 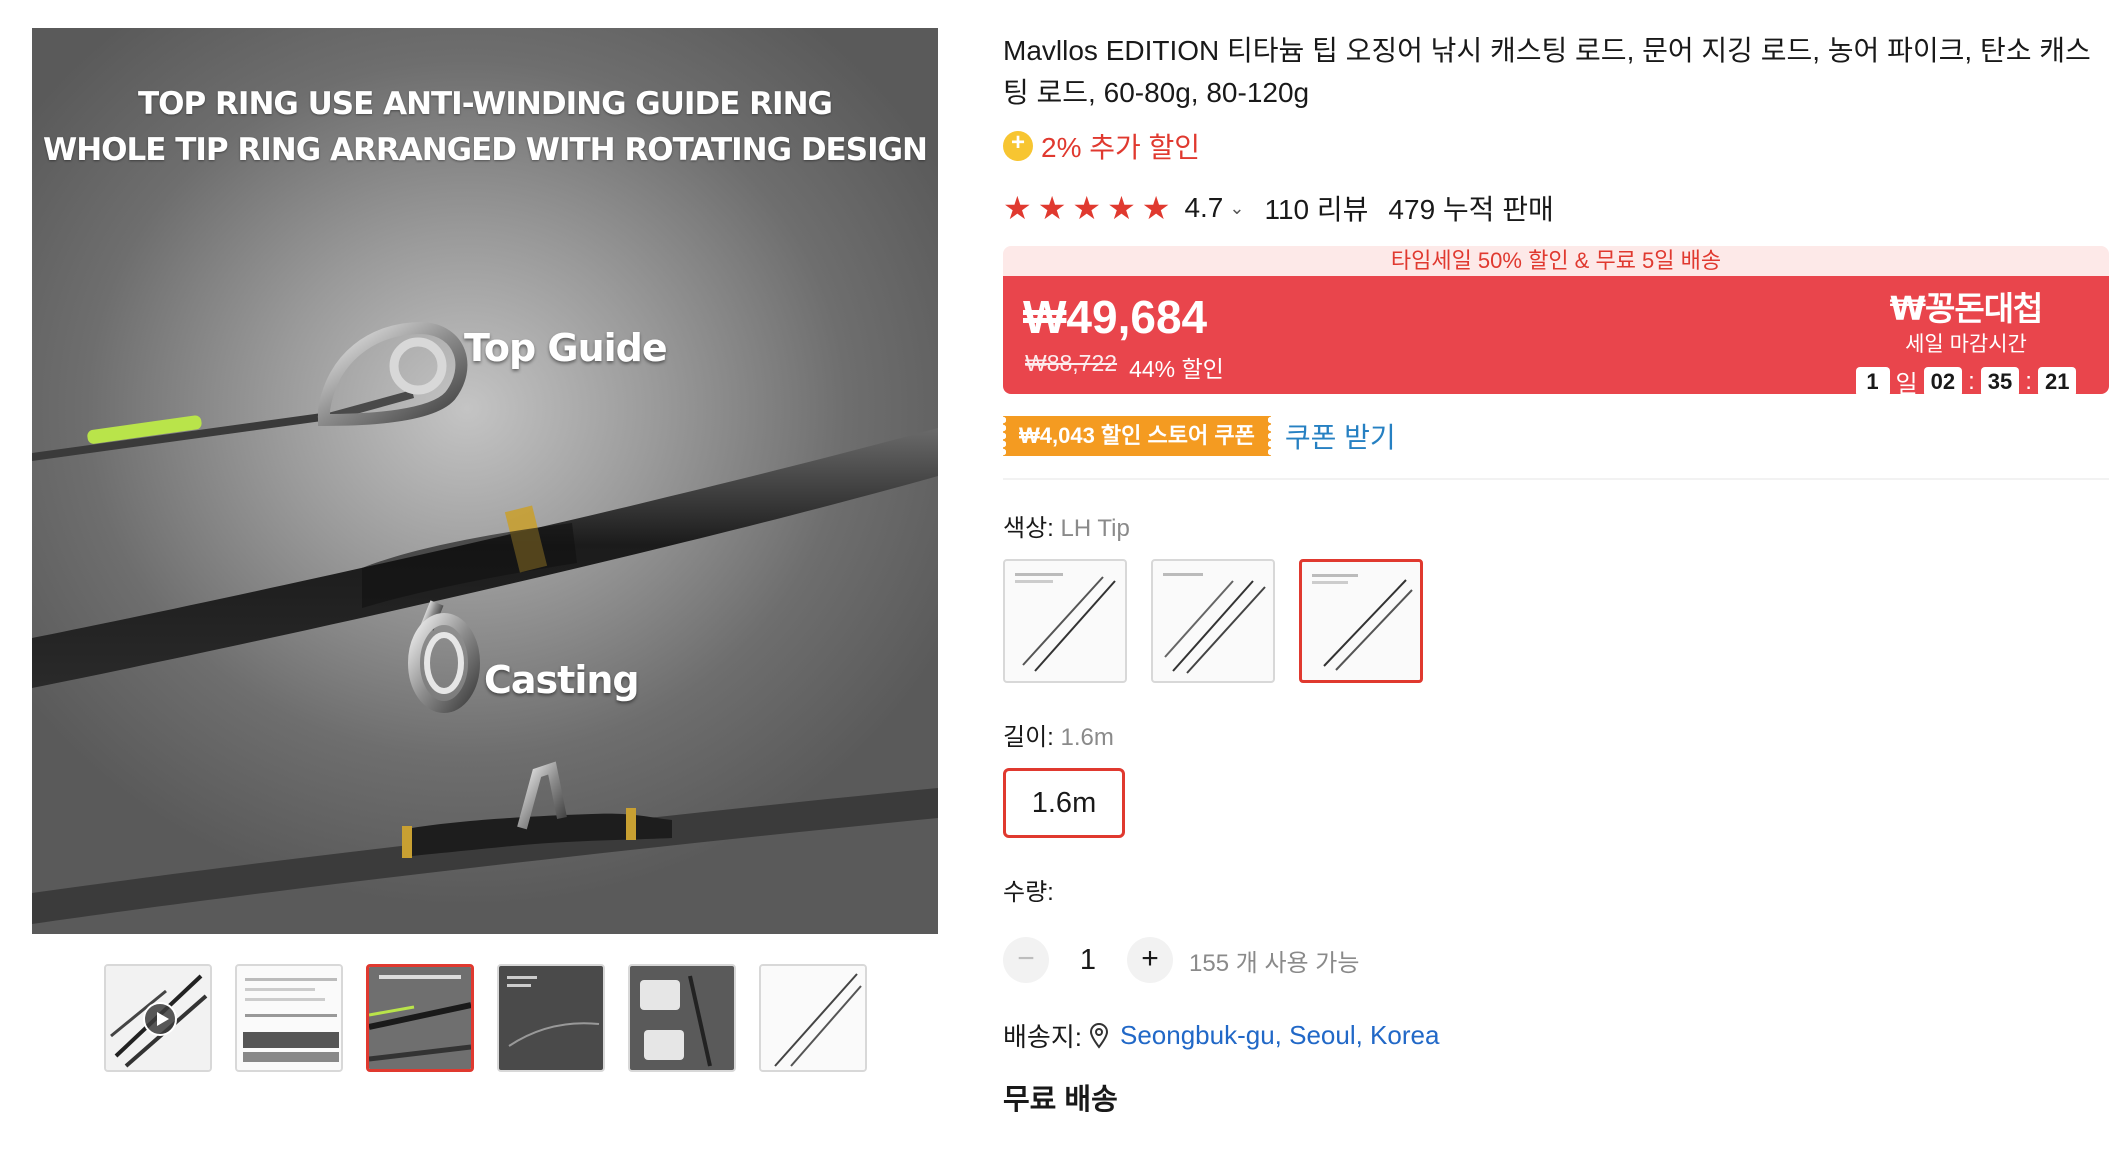 I want to click on chevron-down-icon: ⌄, so click(x=1236, y=208).